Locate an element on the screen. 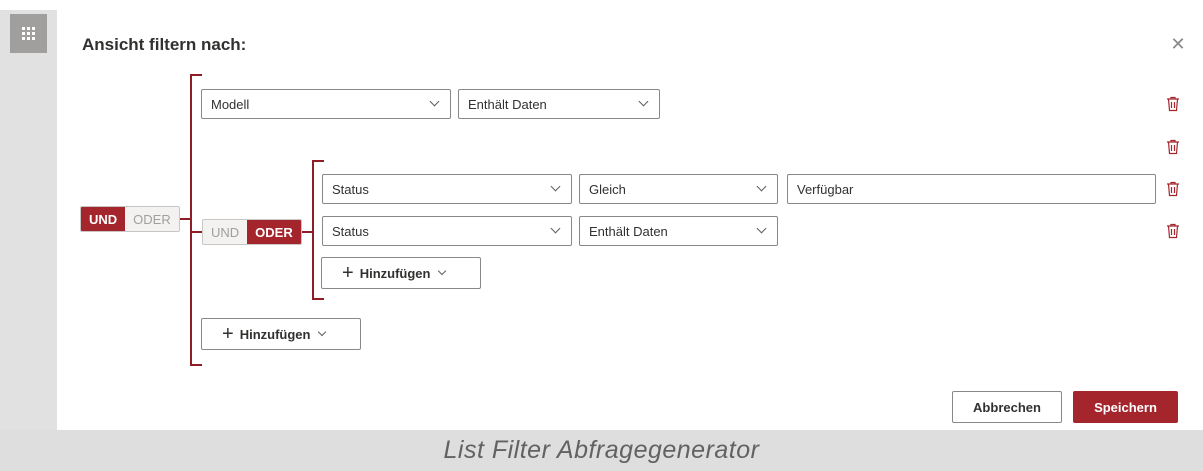 The width and height of the screenshot is (1203, 471). delete-inner-rule2-icon is located at coordinates (1173, 231).